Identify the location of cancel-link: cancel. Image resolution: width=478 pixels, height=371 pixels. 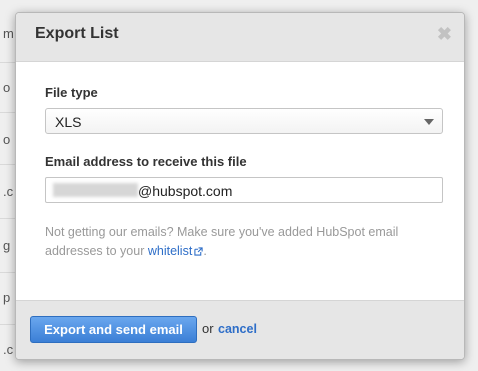
(237, 329).